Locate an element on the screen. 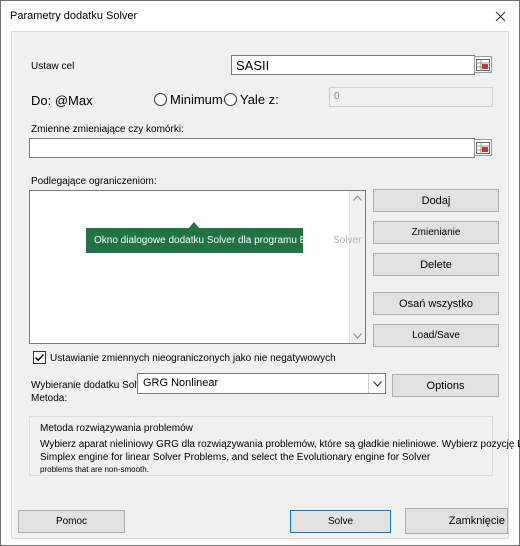  changing-cells-ref-button is located at coordinates (483, 147).